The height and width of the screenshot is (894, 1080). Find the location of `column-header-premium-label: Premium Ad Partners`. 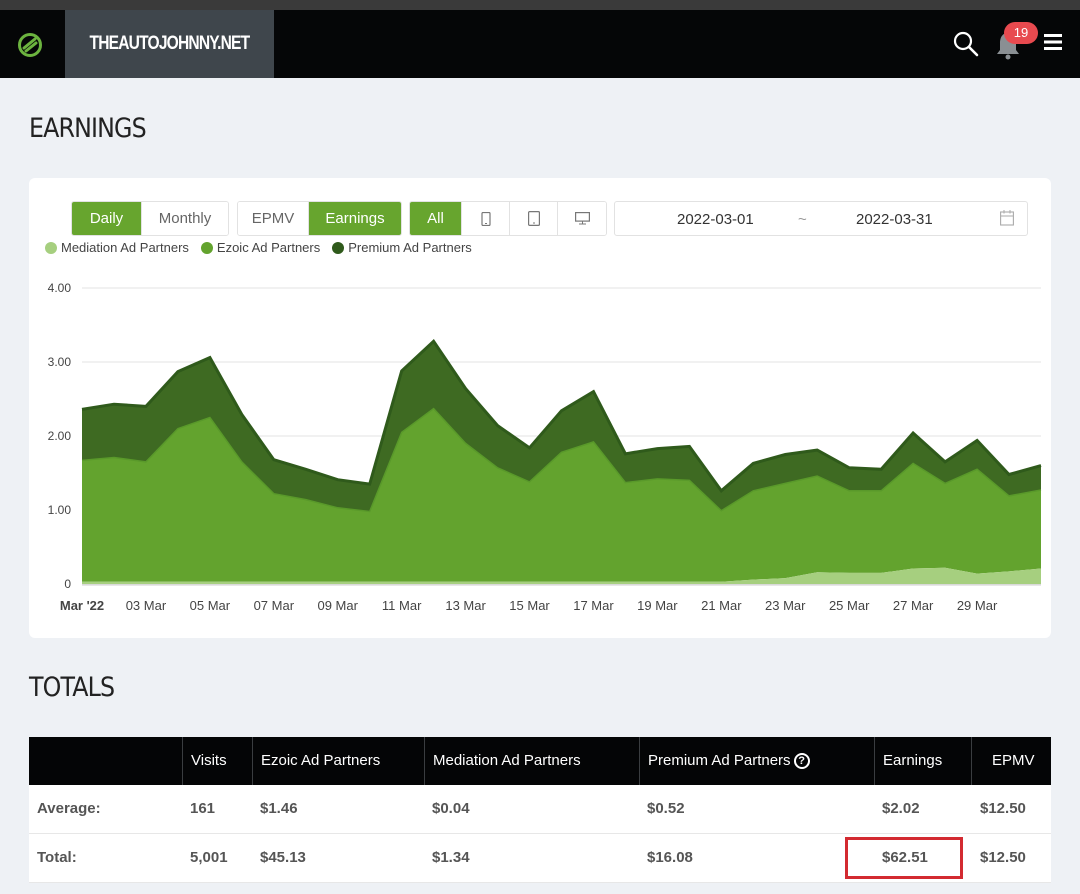

column-header-premium-label: Premium Ad Partners is located at coordinates (719, 760).